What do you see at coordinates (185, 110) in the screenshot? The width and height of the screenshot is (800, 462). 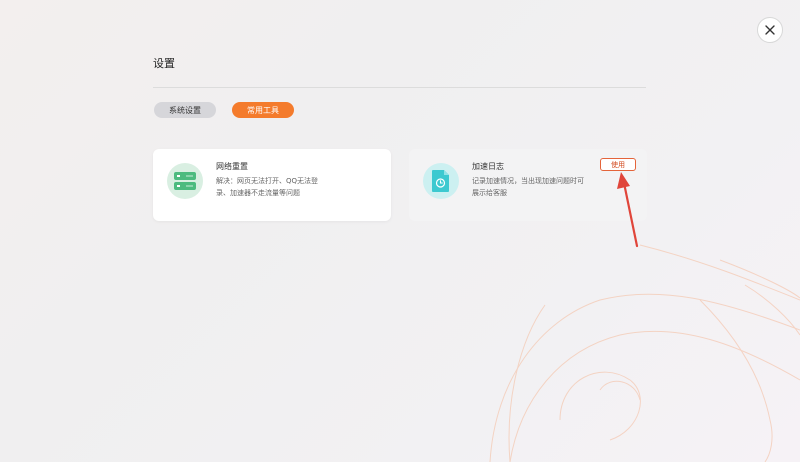 I see `tab-system-settings: 系统设置` at bounding box center [185, 110].